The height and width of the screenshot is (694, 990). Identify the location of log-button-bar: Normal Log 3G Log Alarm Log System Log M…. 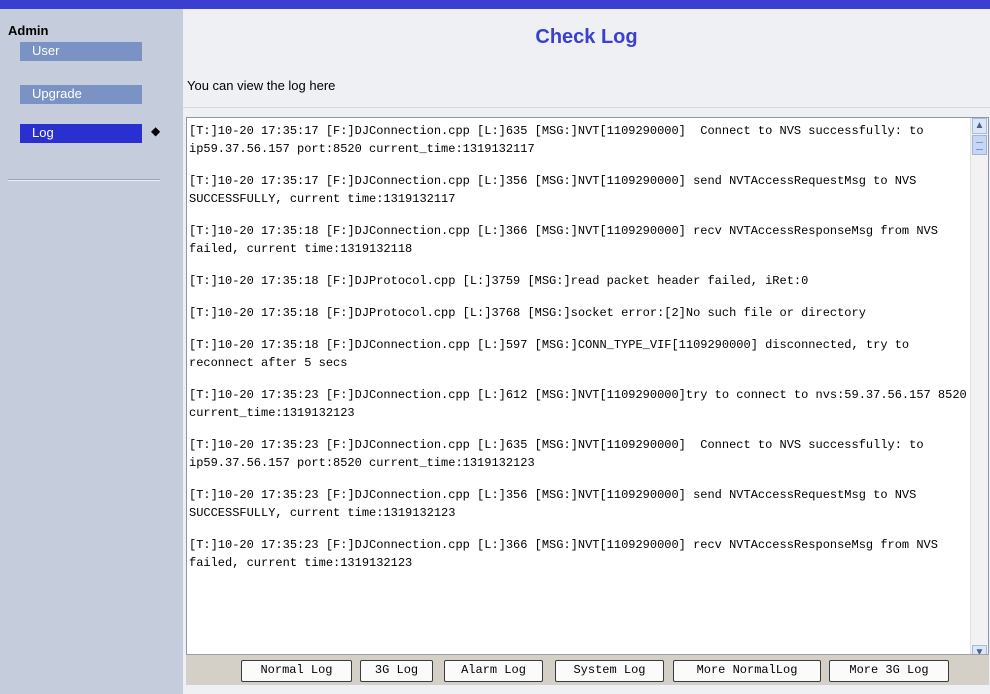
(587, 669).